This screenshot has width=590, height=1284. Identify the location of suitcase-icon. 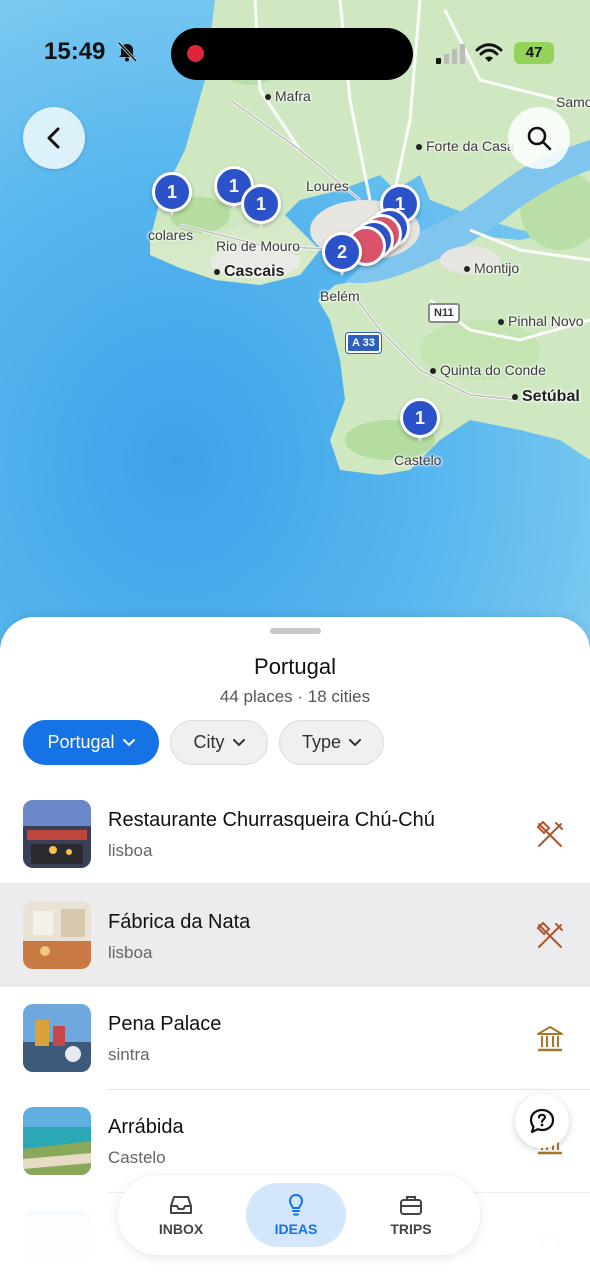
(411, 1205).